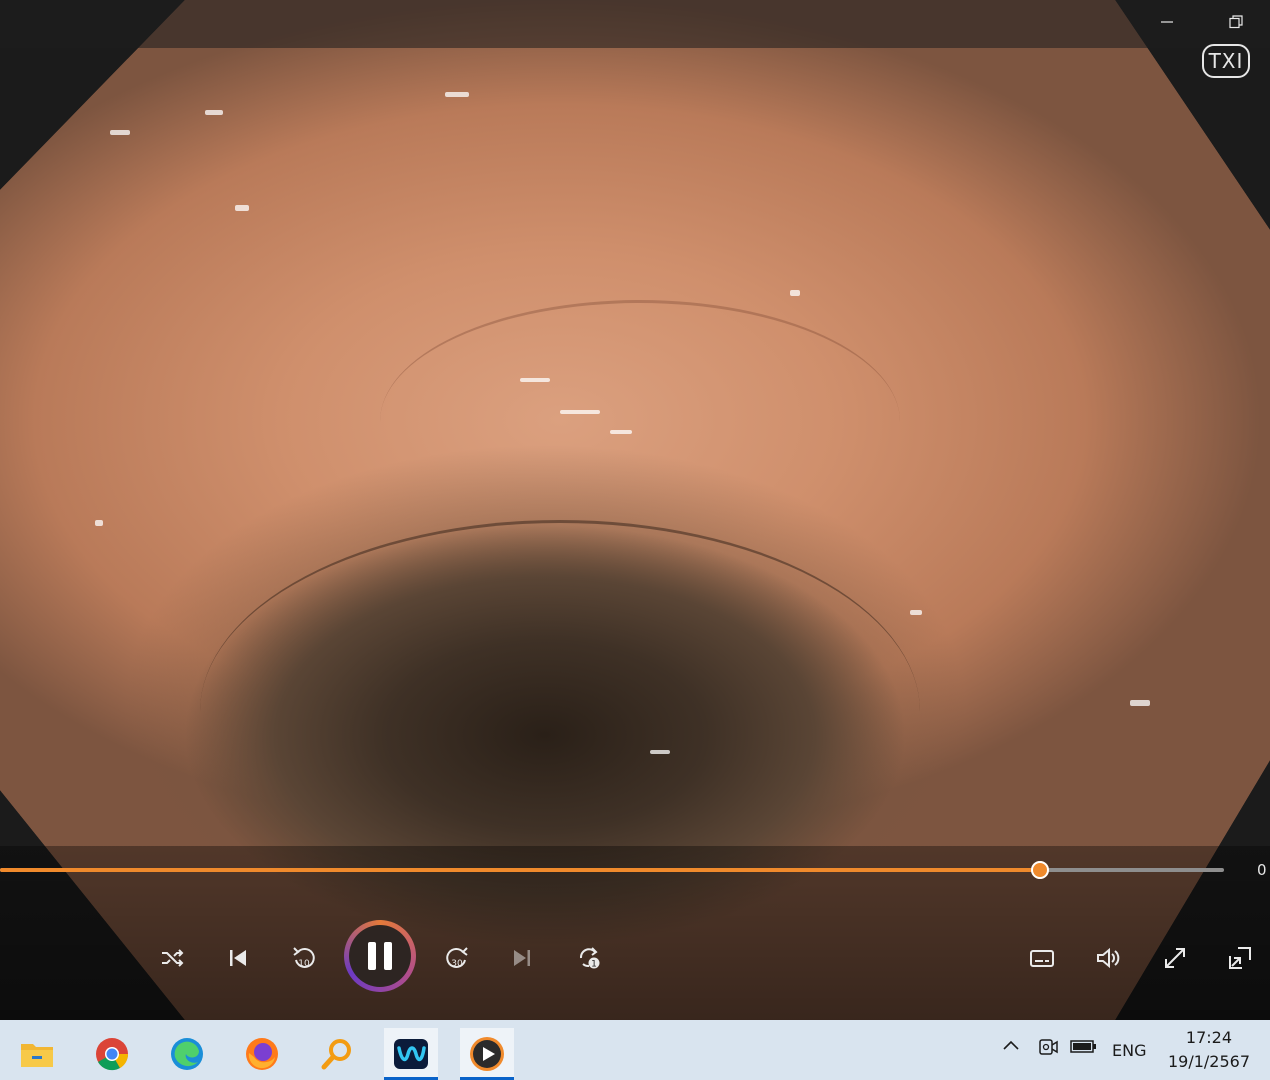 The image size is (1270, 1080). I want to click on fullscreen-button, so click(1175, 958).